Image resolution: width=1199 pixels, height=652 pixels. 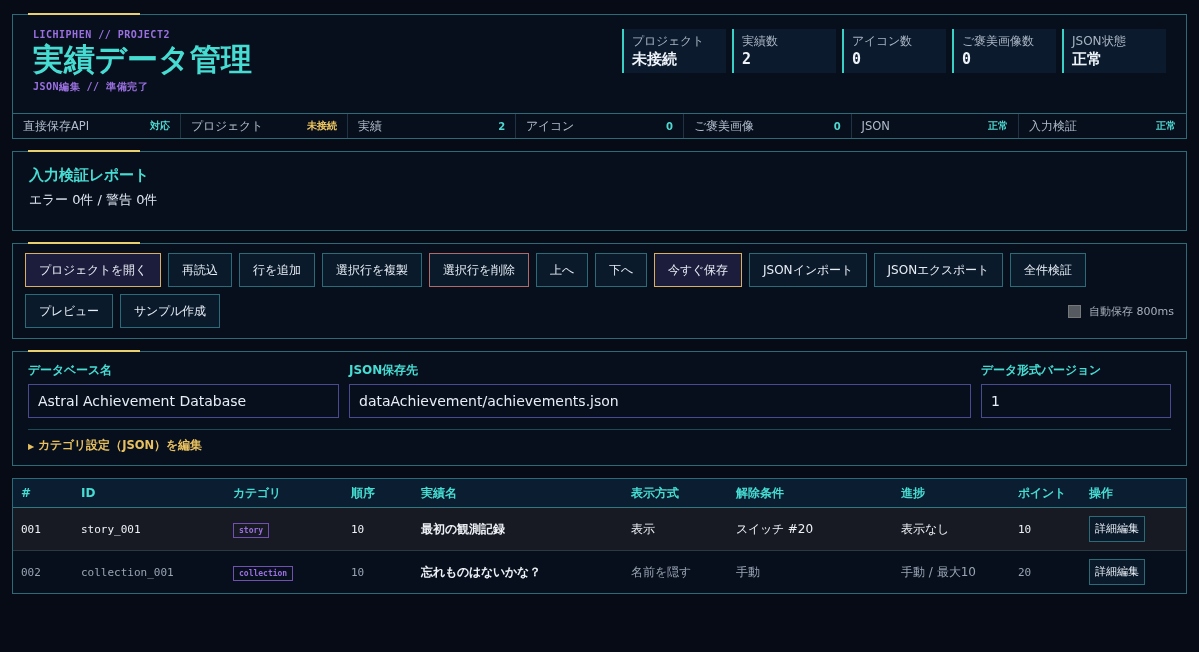 I want to click on toolbar-button: 今すぐ保存, so click(x=698, y=270).